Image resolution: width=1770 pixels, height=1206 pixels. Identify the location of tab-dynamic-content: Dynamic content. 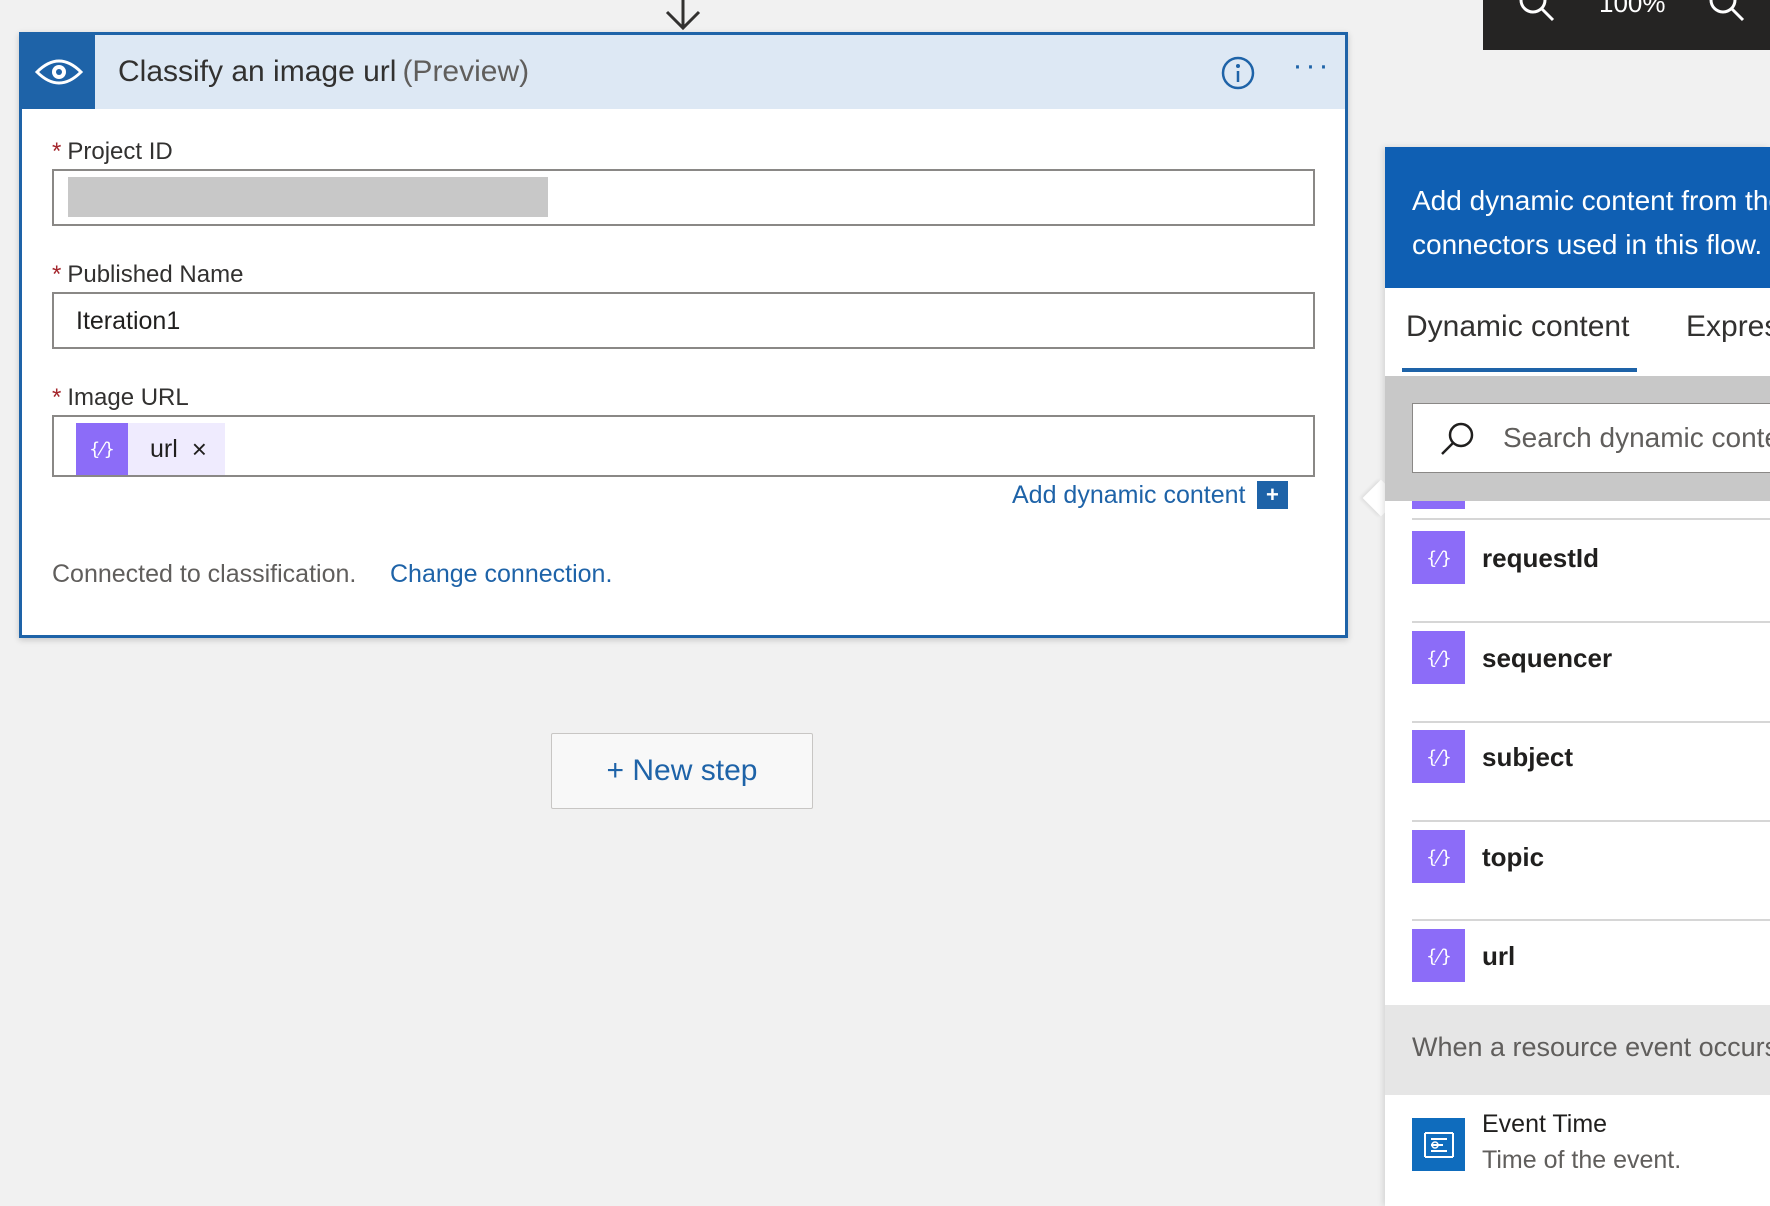
(1519, 341).